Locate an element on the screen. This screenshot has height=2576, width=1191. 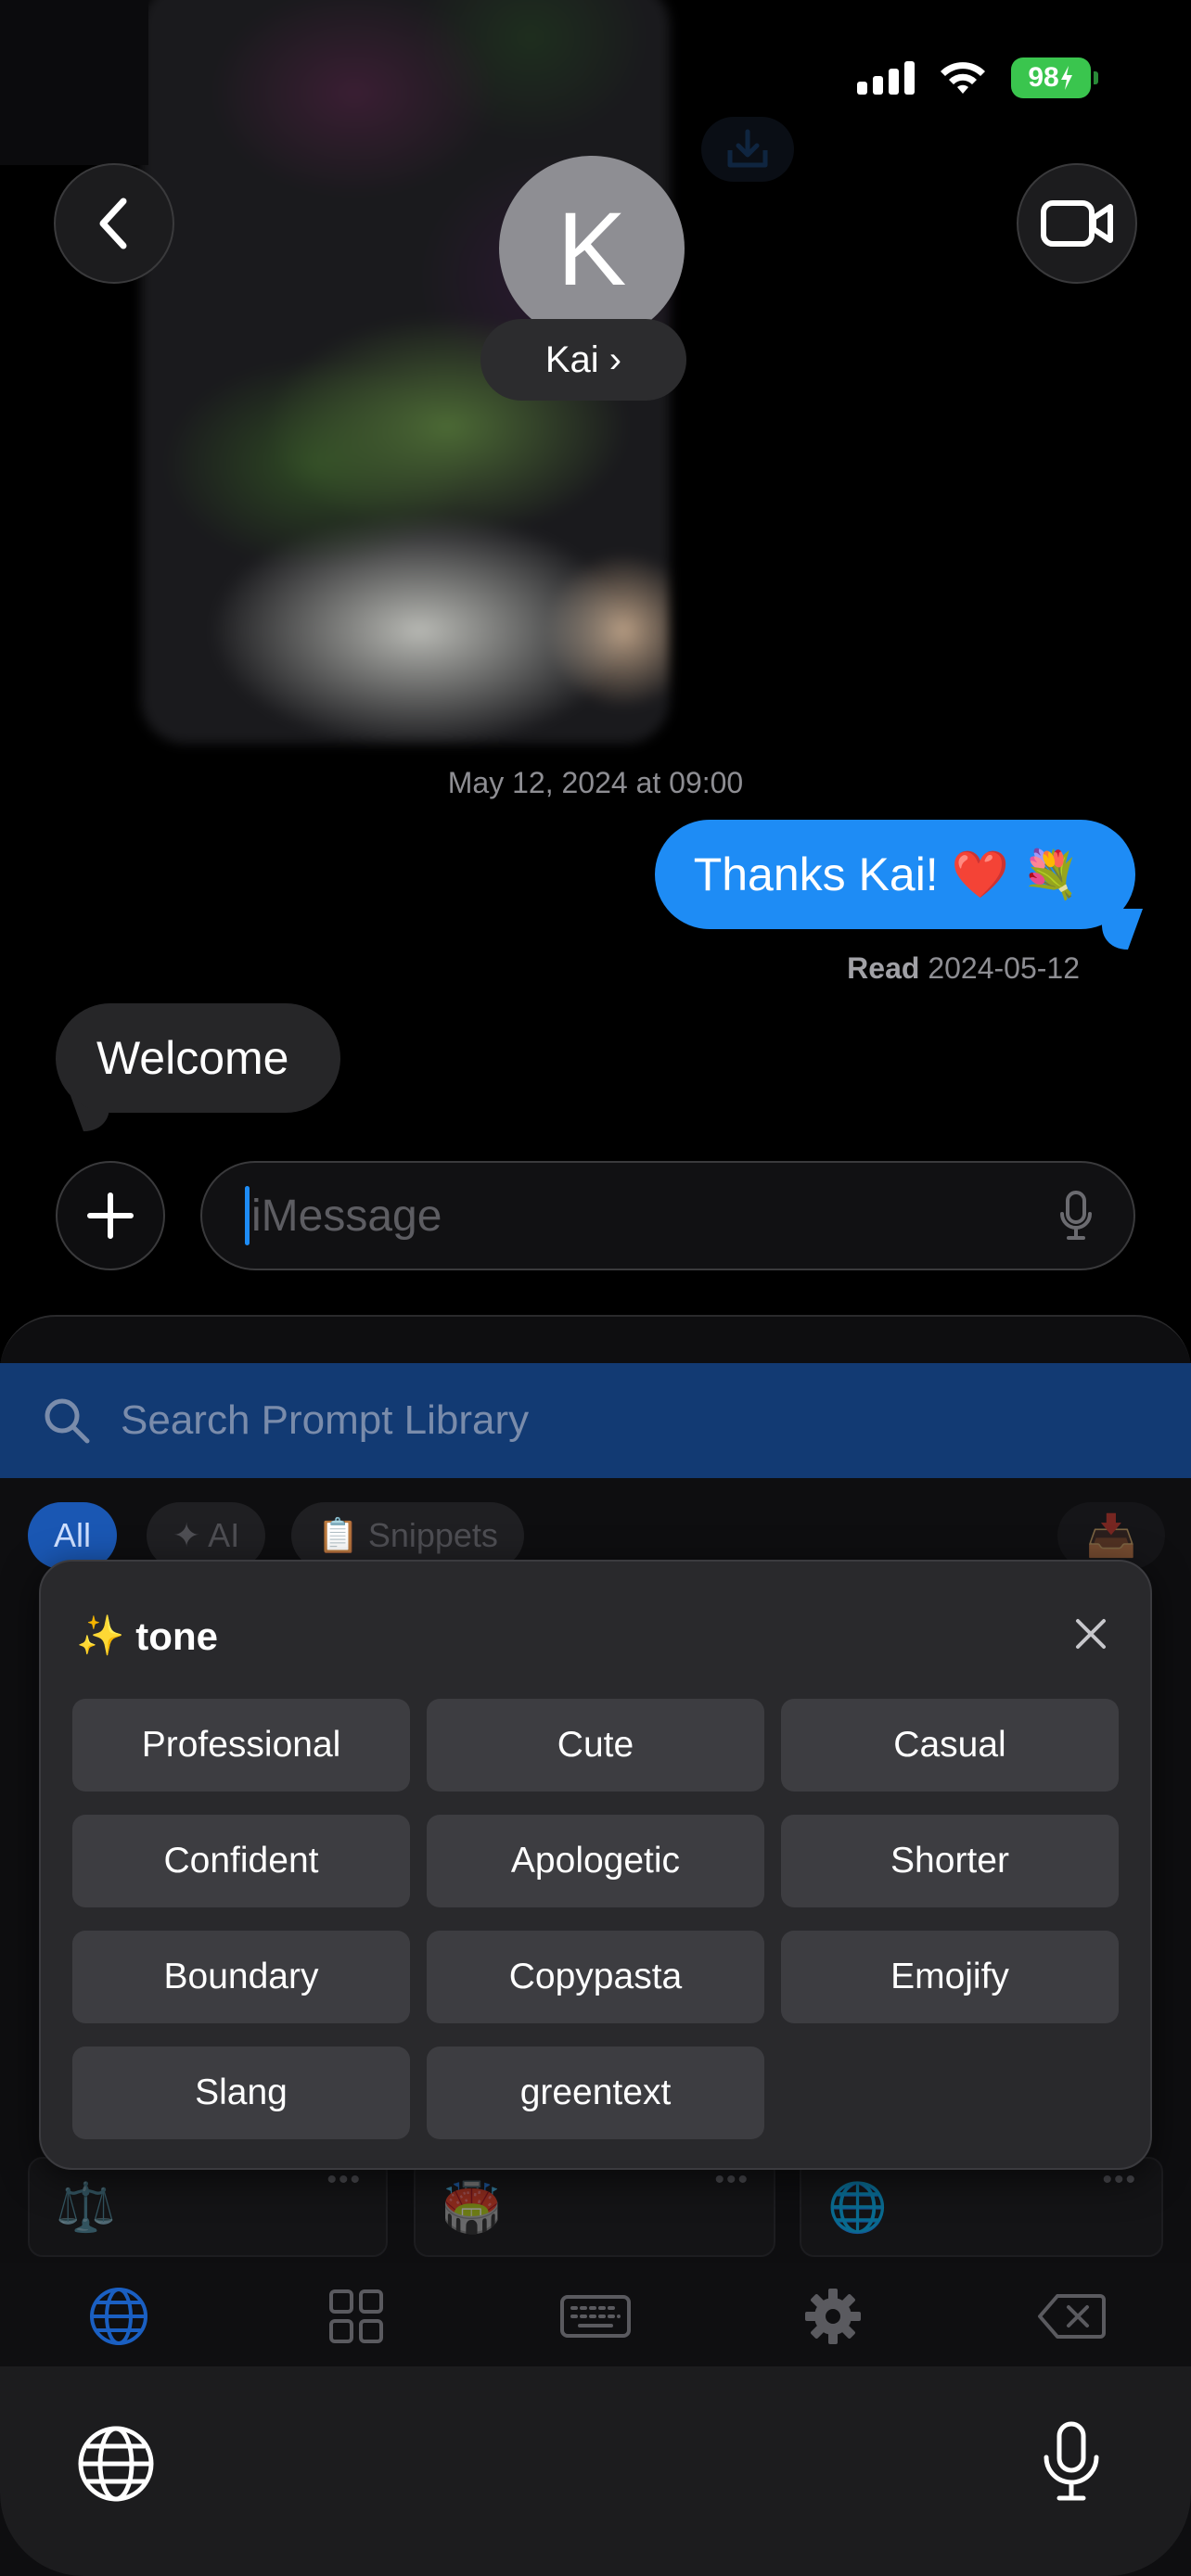
system-keyboard-footer is located at coordinates (595, 2471).